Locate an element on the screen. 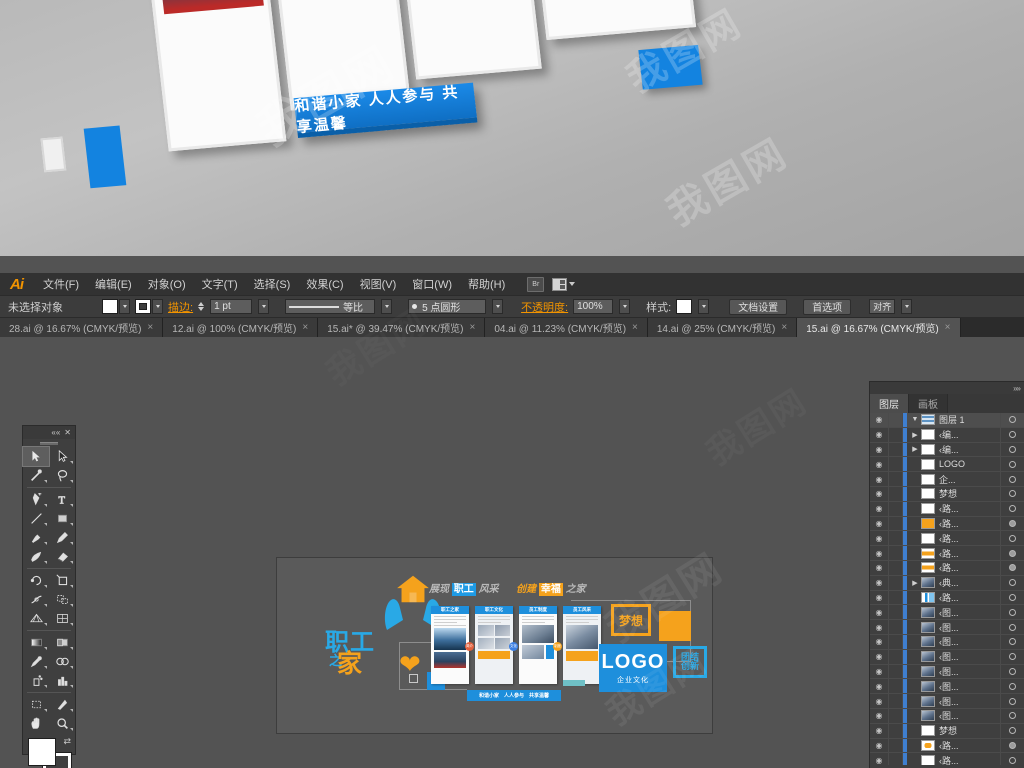 The image size is (1024, 768). doc-tab-3: 04.ai @ 11.23% (CMYK/预览) × is located at coordinates (566, 327).